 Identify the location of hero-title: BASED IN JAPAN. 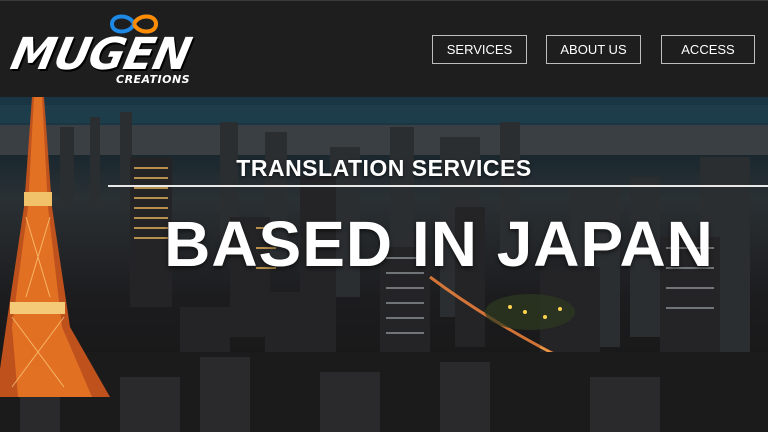
(439, 244).